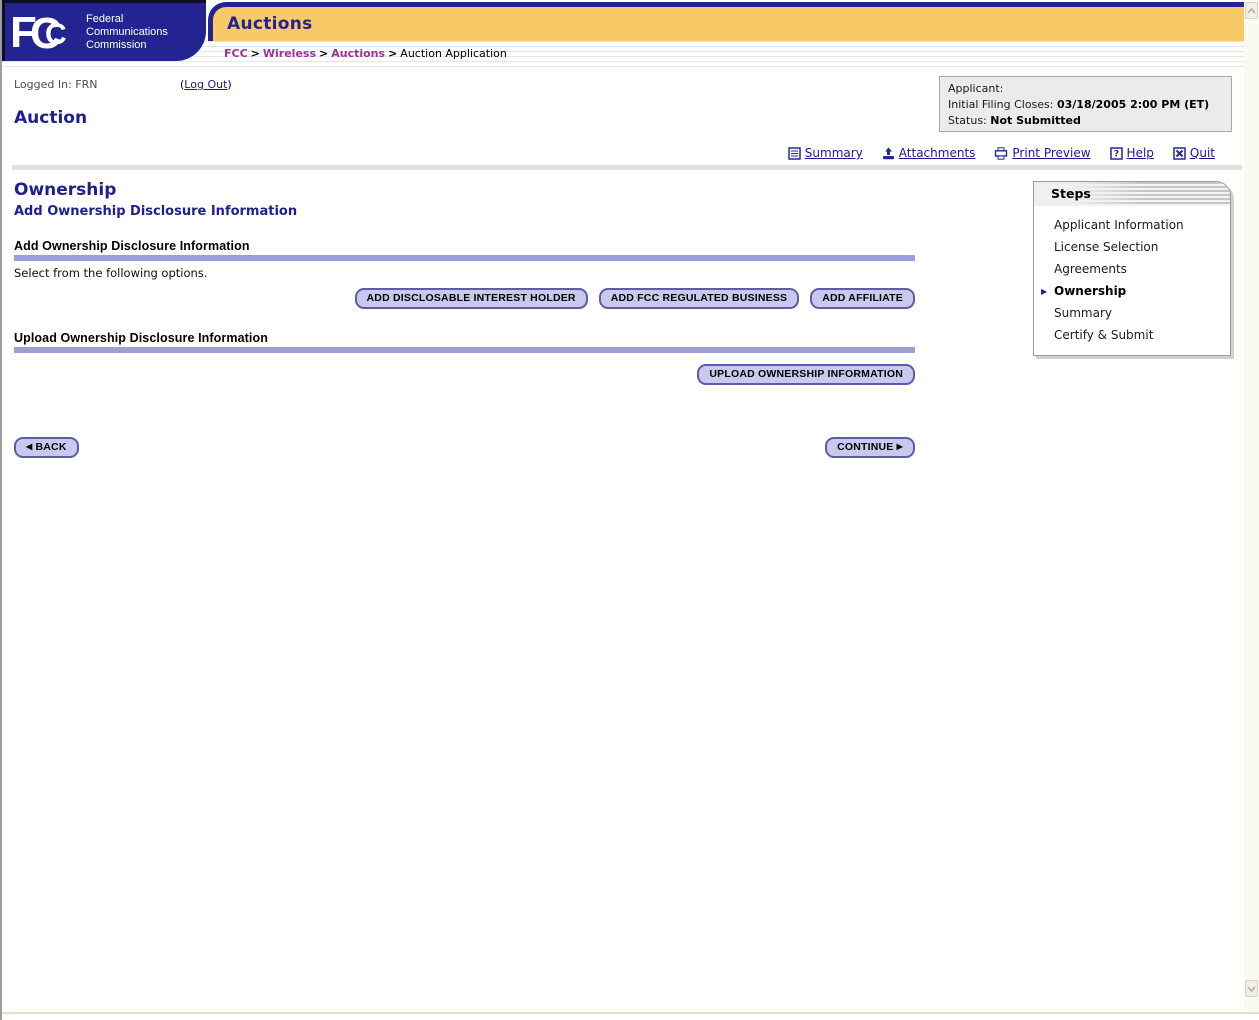 The image size is (1259, 1020). Describe the element at coordinates (229, 84) in the screenshot. I see `logout-paren: )` at that location.